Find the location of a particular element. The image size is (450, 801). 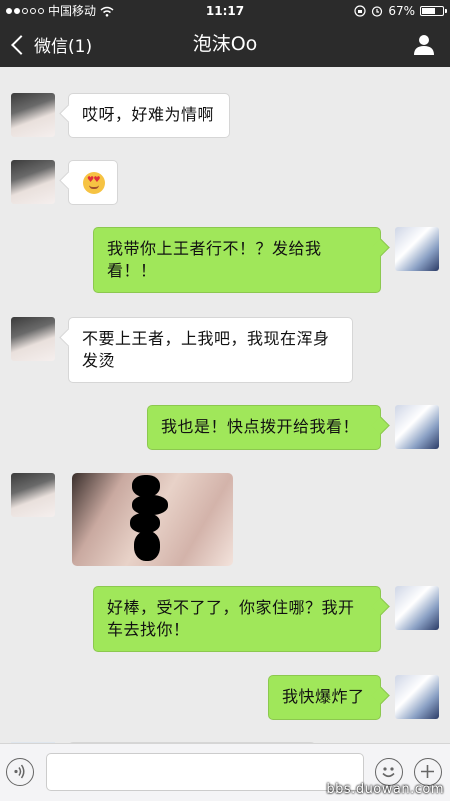

alarm-icon is located at coordinates (377, 11).